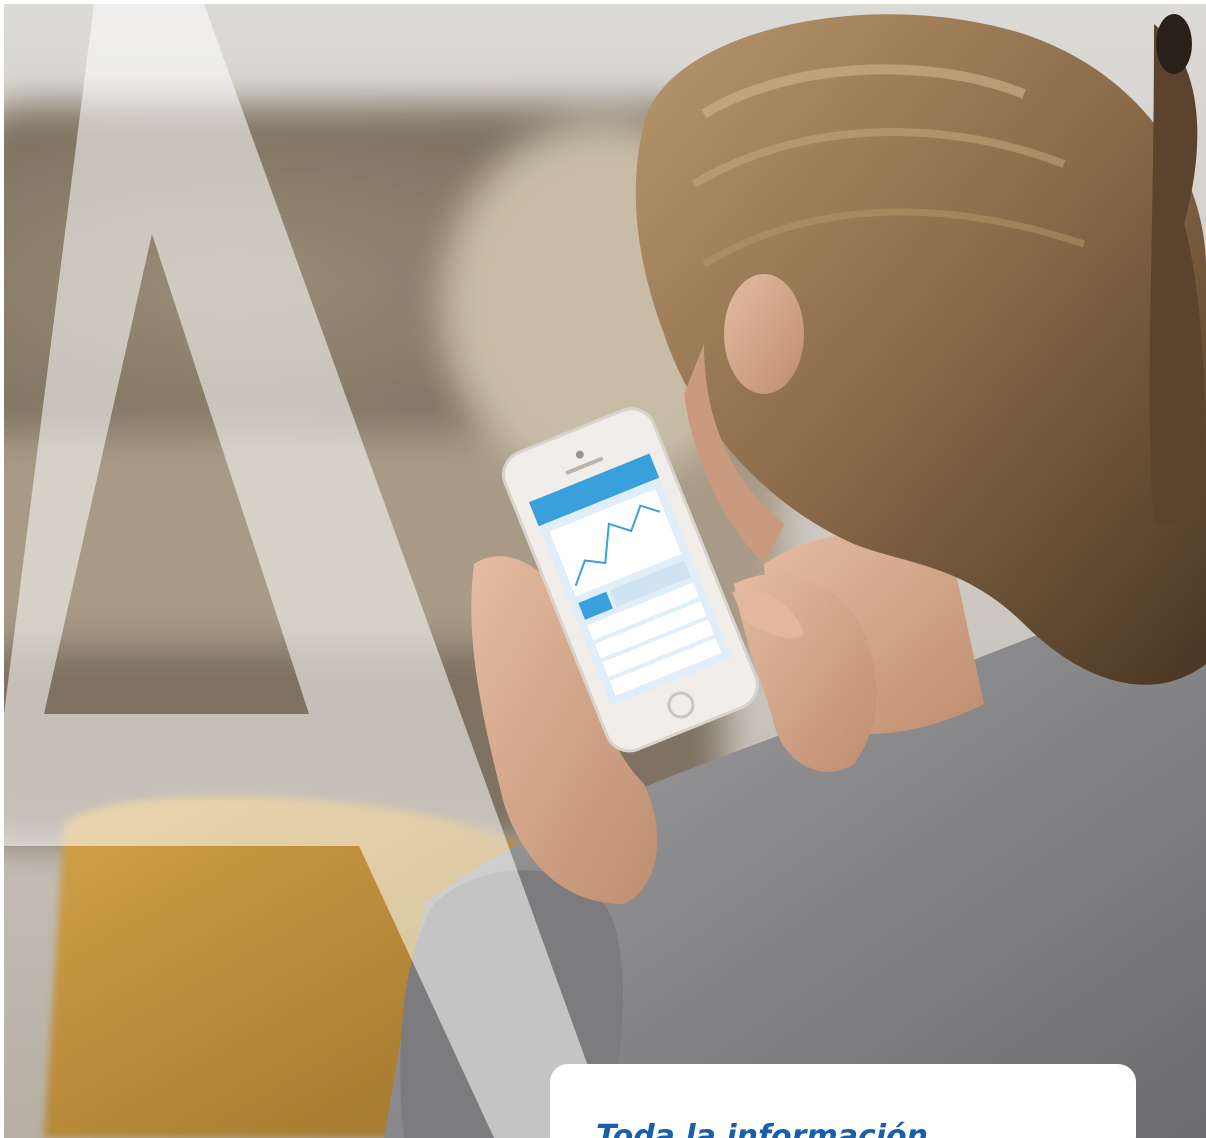  I want to click on info-card-title: Toda la información, so click(762, 1128).